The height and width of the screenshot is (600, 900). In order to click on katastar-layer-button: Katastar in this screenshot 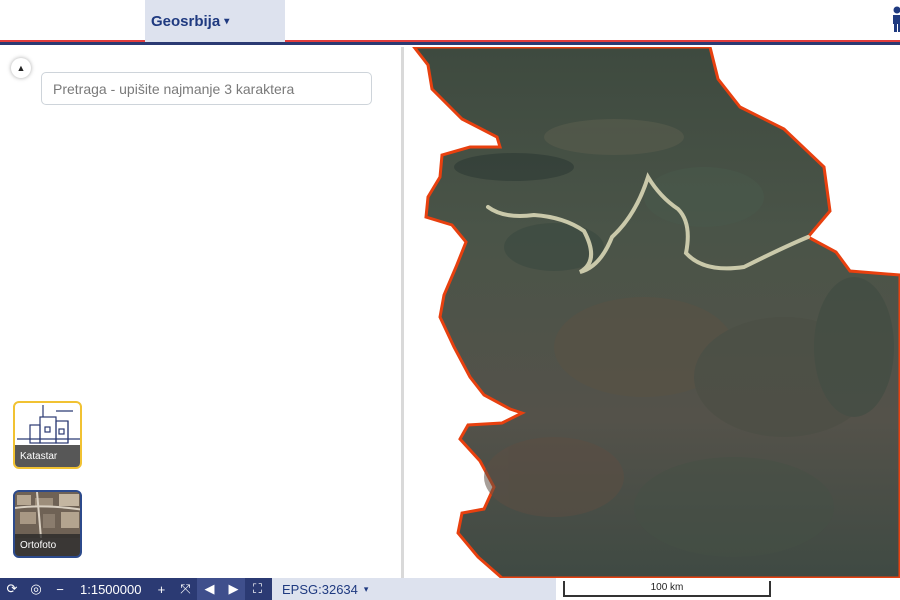, I will do `click(47, 435)`.